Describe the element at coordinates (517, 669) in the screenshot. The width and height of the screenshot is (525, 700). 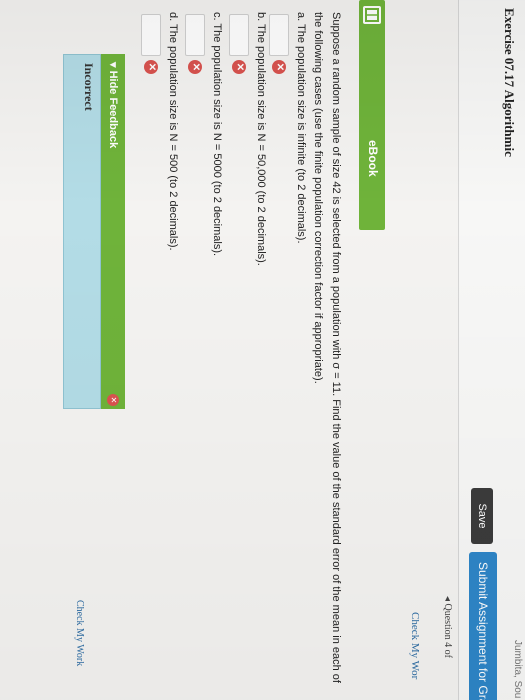
I see `site-name-fragment: Jumbita, Sou` at that location.